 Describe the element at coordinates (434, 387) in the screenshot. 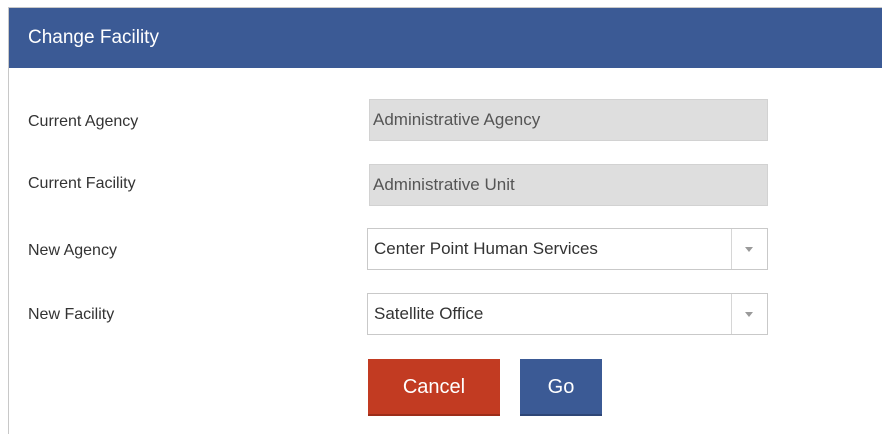

I see `cancel-button: Cancel` at that location.